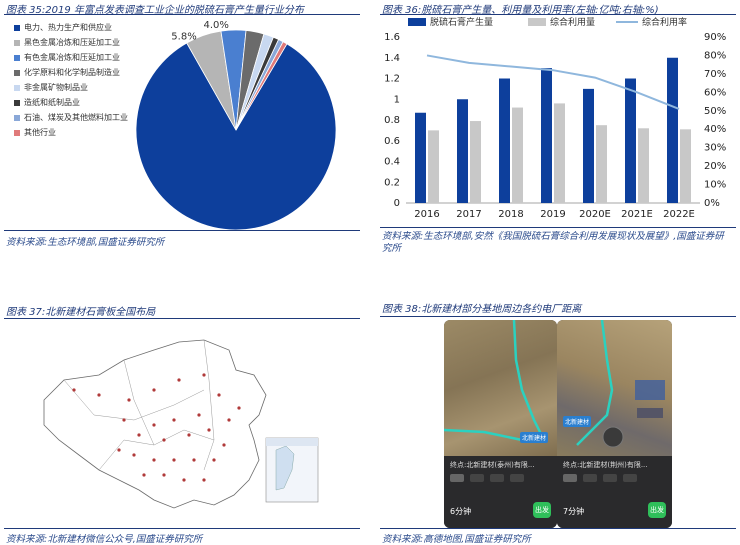 The image size is (740, 545). What do you see at coordinates (461, 511) in the screenshot?
I see `route-time-1: 6分钟` at bounding box center [461, 511].